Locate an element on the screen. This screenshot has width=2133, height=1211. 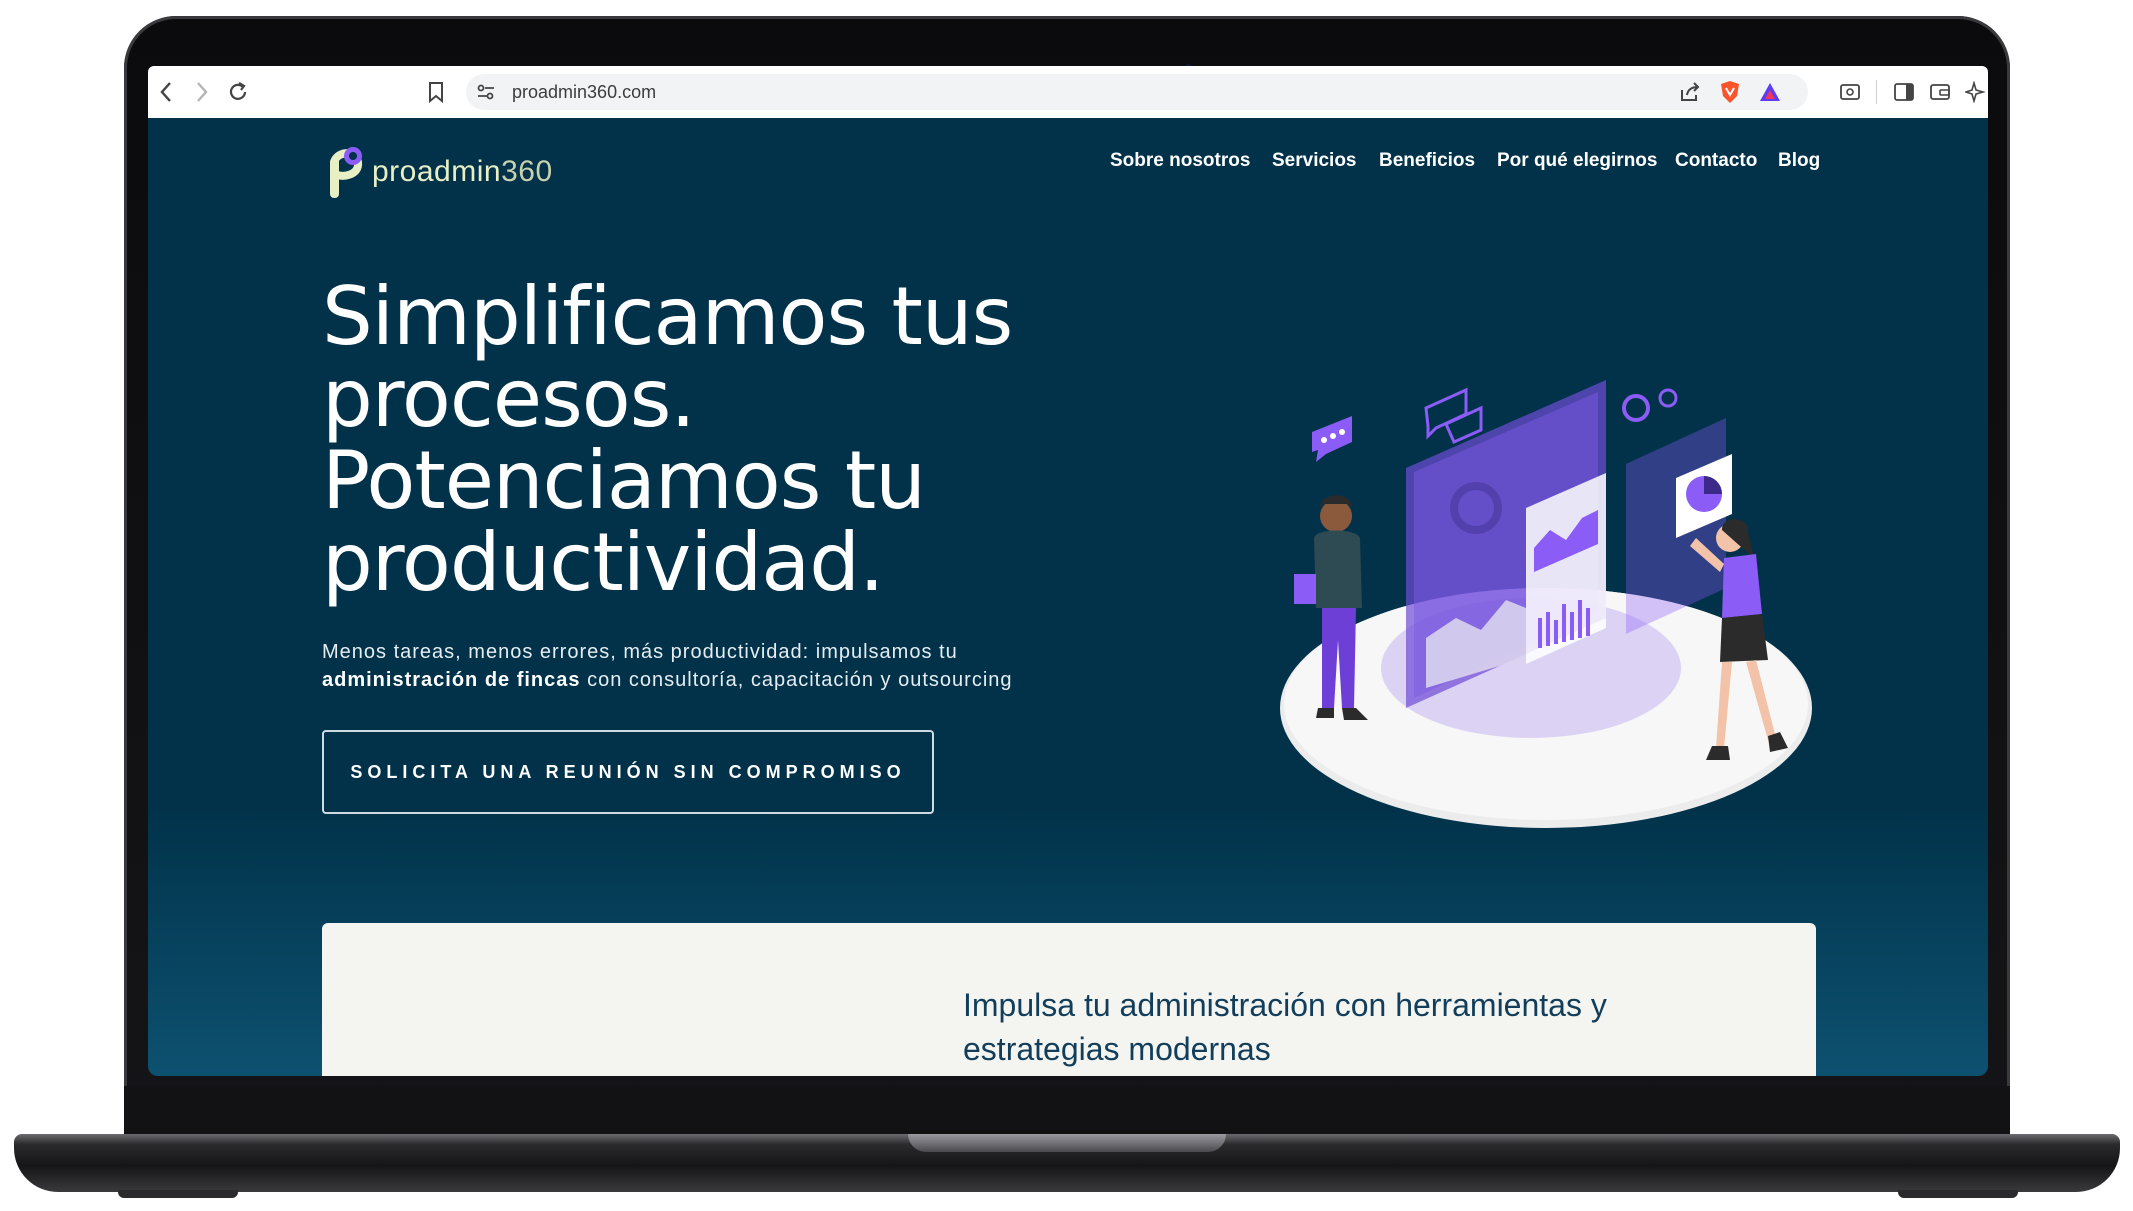
screenshot-icon is located at coordinates (1850, 92).